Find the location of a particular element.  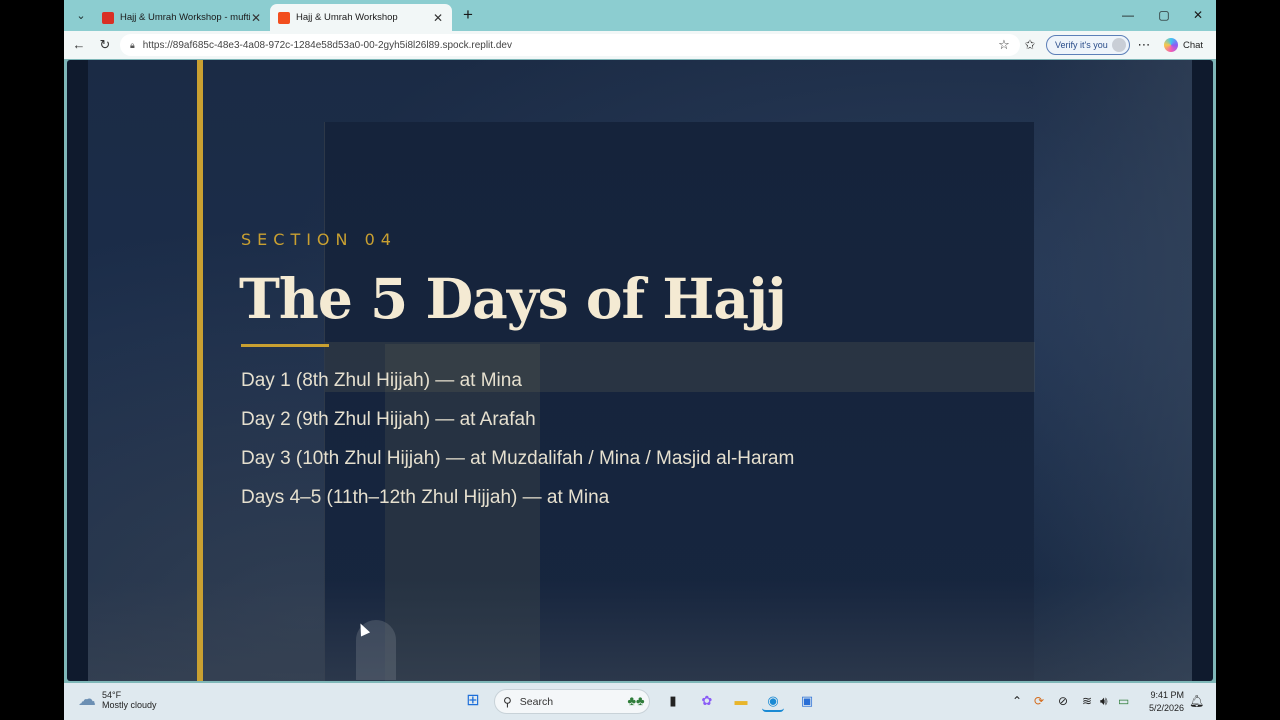

task-view-icon: ▮ is located at coordinates (673, 701).